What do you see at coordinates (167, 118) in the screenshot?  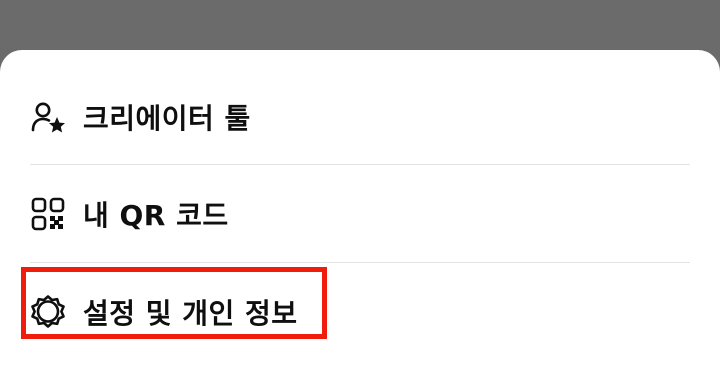 I see `menu-item-label: 크리에이터 툴` at bounding box center [167, 118].